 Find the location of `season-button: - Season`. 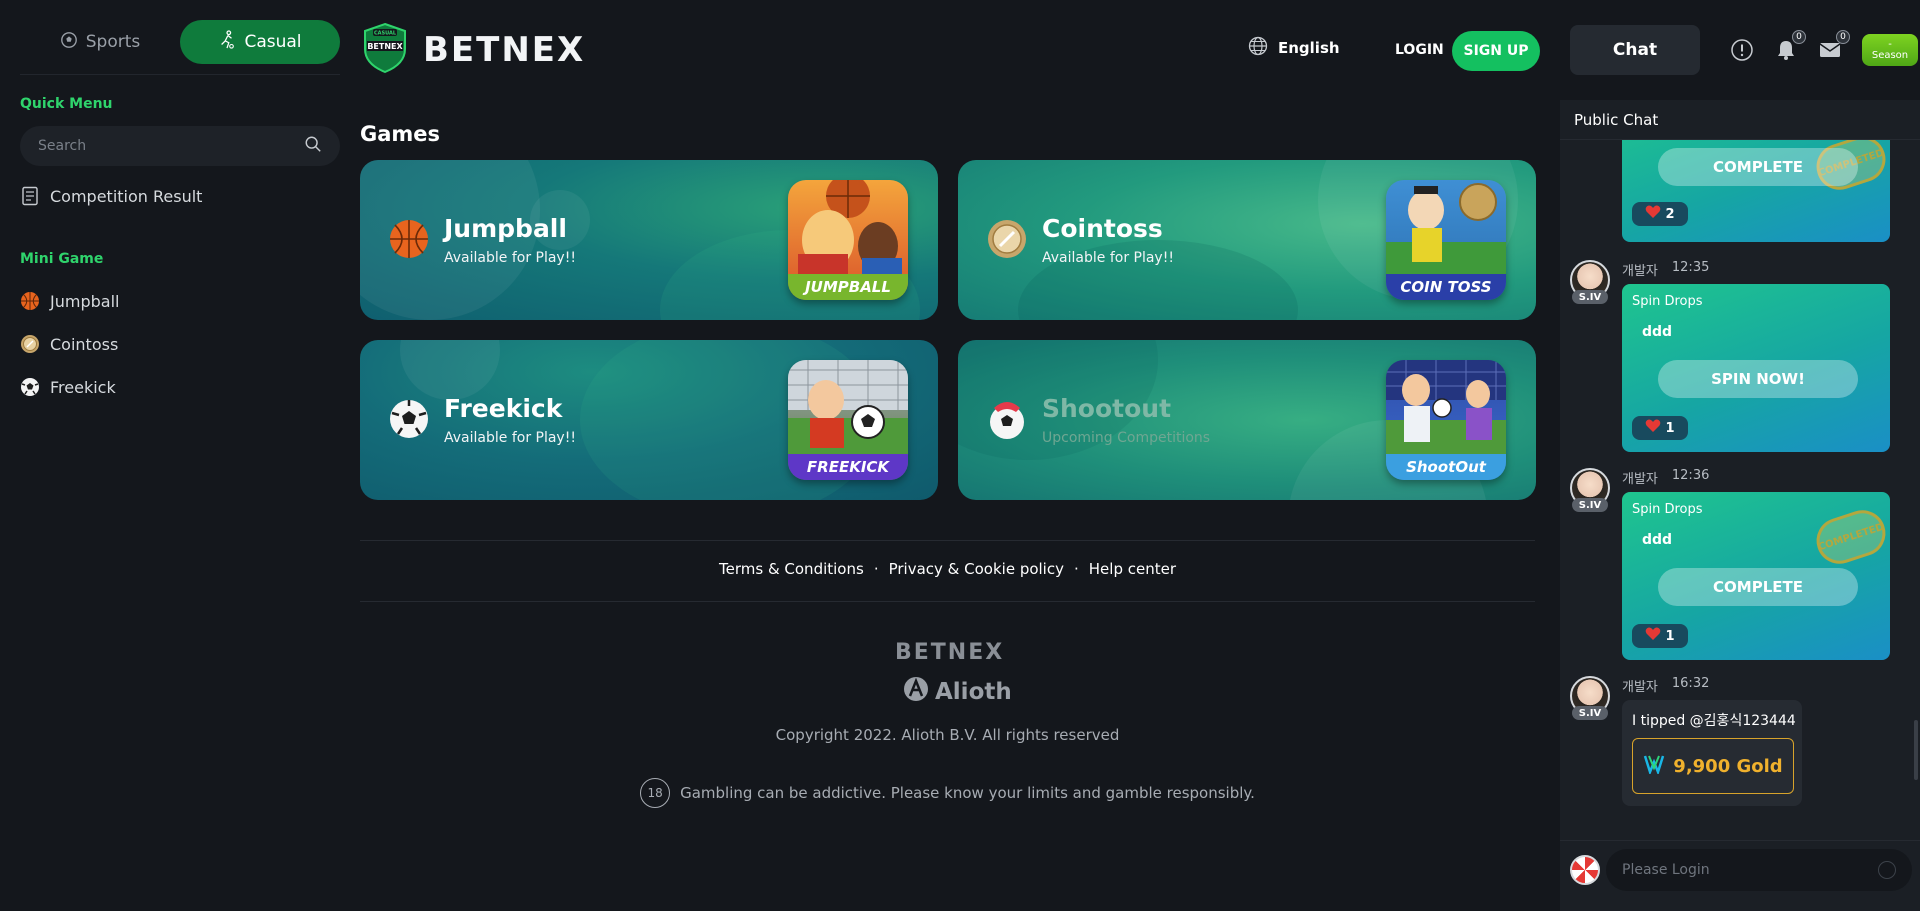

season-button: - Season is located at coordinates (1890, 50).